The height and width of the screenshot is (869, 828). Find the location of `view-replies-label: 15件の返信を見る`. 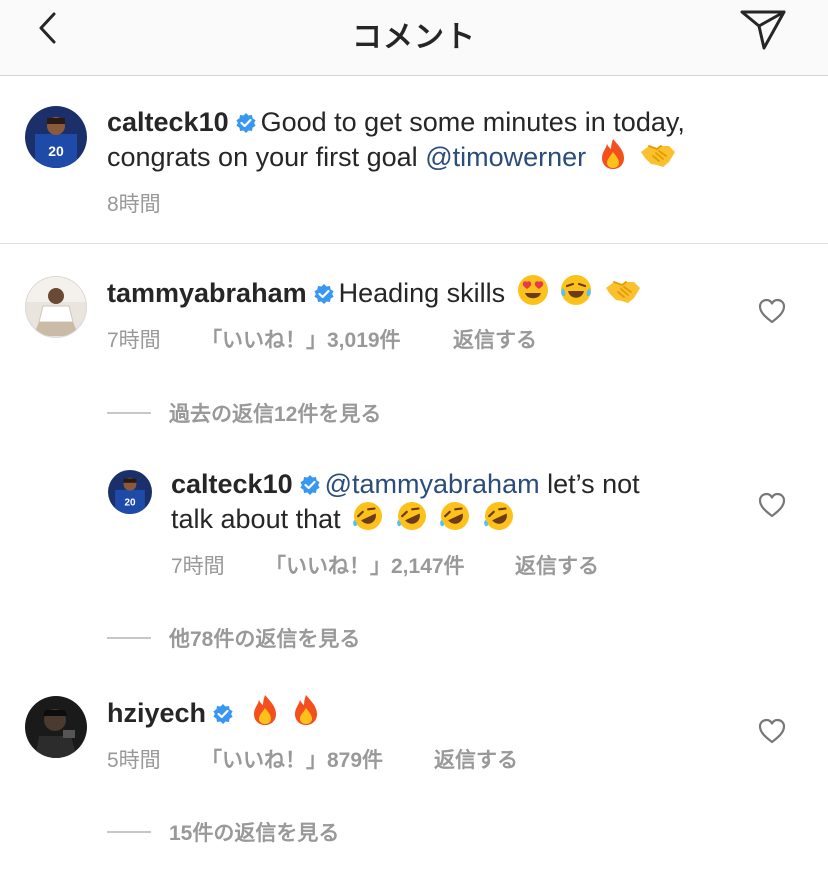

view-replies-label: 15件の返信を見る is located at coordinates (254, 833).